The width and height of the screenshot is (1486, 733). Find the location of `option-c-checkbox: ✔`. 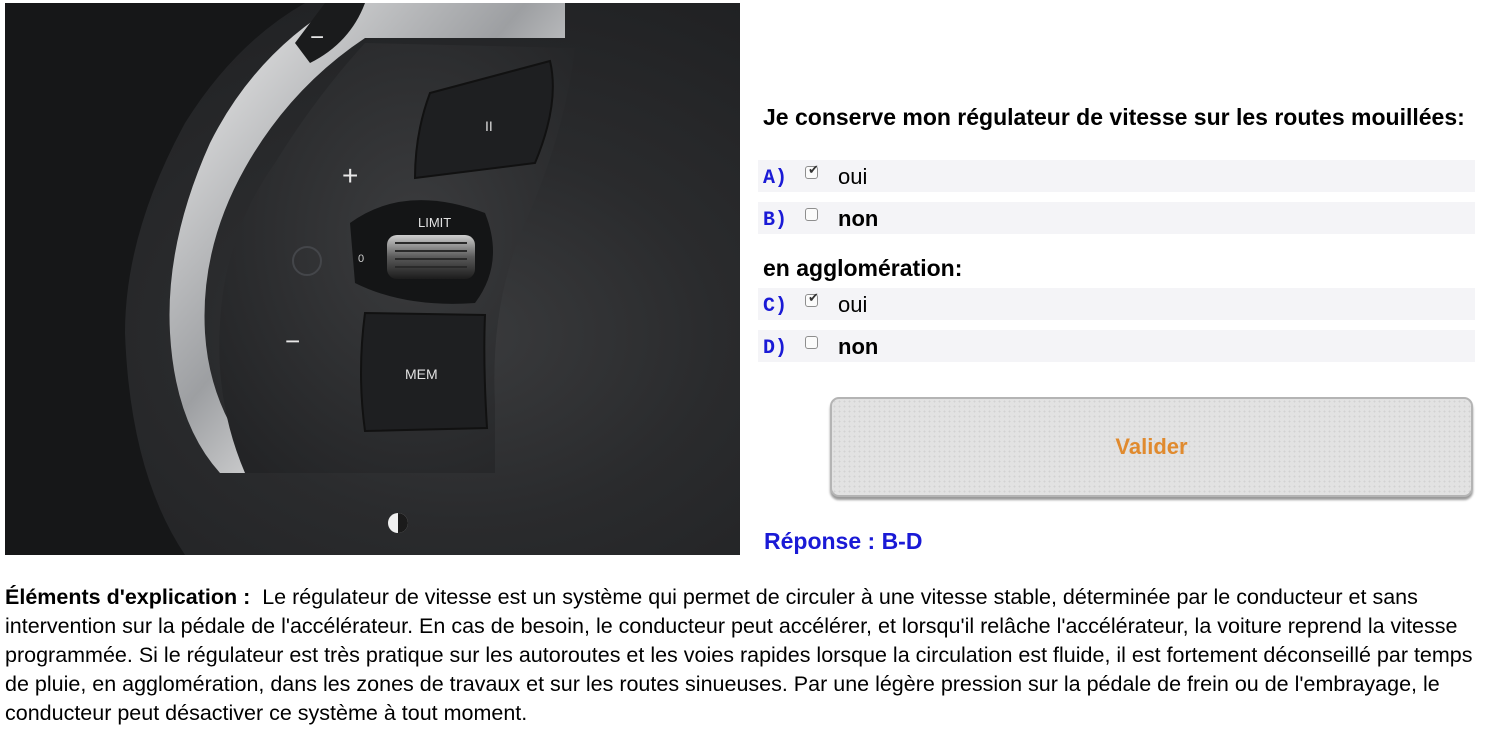

option-c-checkbox: ✔ is located at coordinates (812, 299).